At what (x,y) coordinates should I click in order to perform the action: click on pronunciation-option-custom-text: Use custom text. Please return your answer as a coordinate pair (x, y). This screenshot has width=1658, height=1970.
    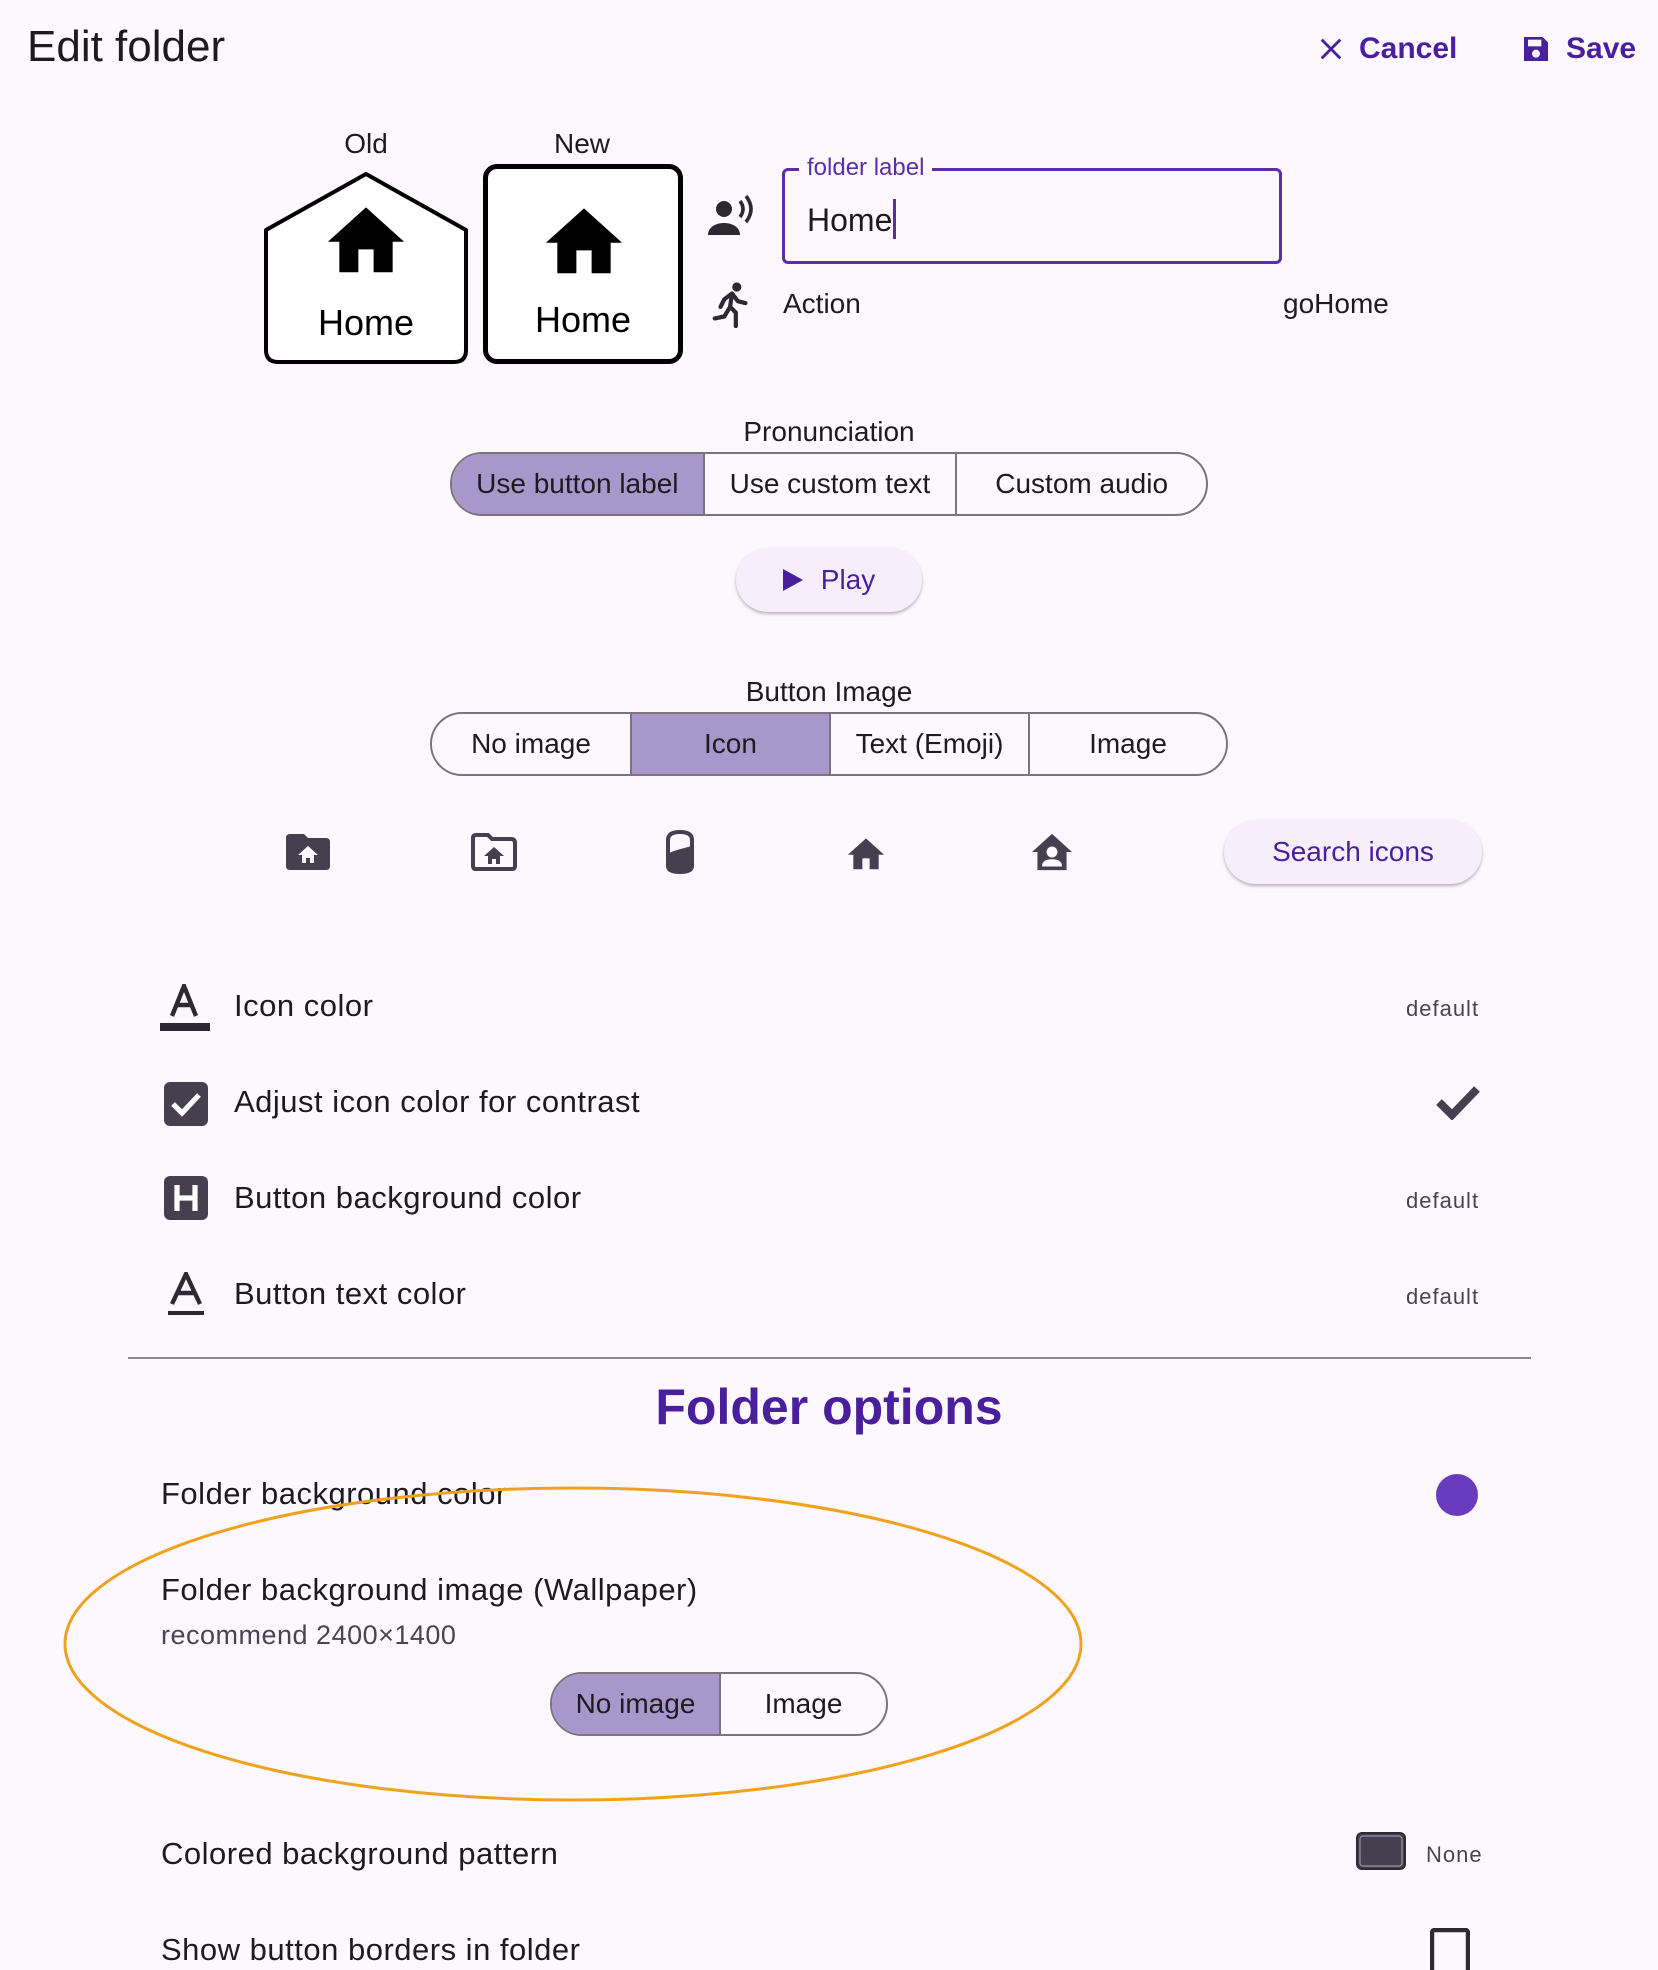
    Looking at the image, I should click on (829, 484).